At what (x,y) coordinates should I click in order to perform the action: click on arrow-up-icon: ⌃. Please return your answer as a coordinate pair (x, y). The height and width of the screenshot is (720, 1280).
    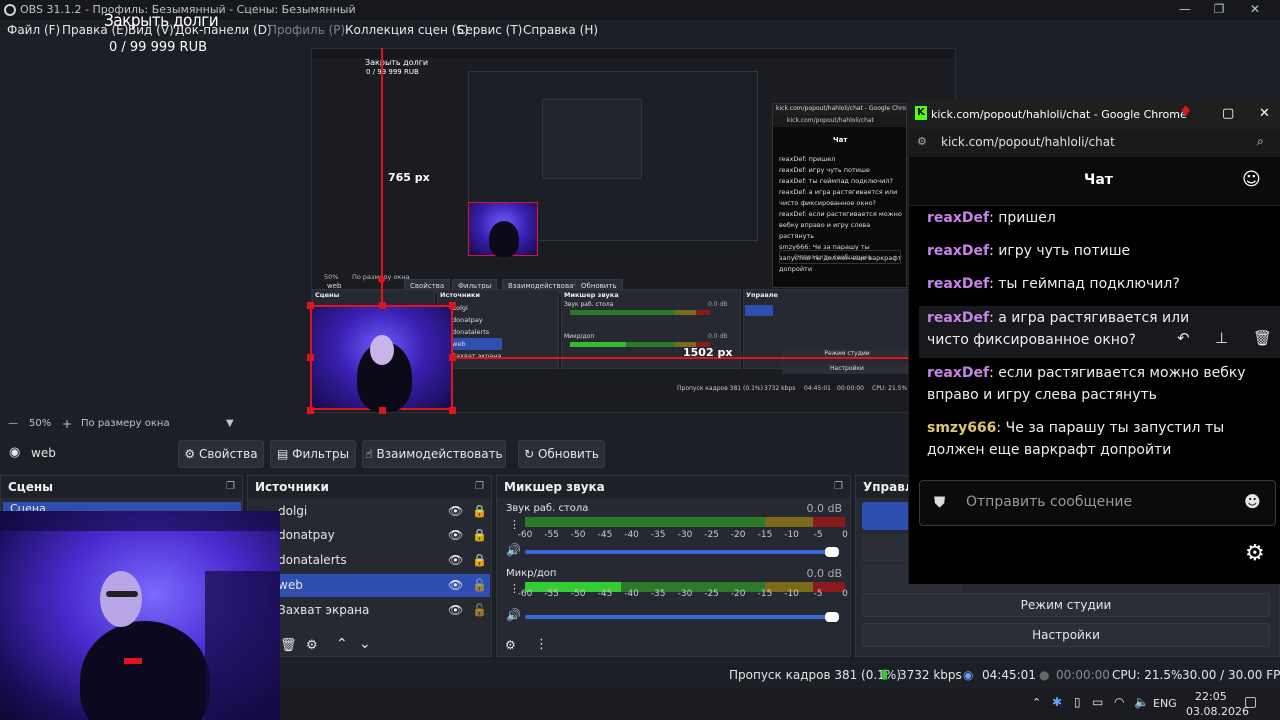
    Looking at the image, I should click on (342, 644).